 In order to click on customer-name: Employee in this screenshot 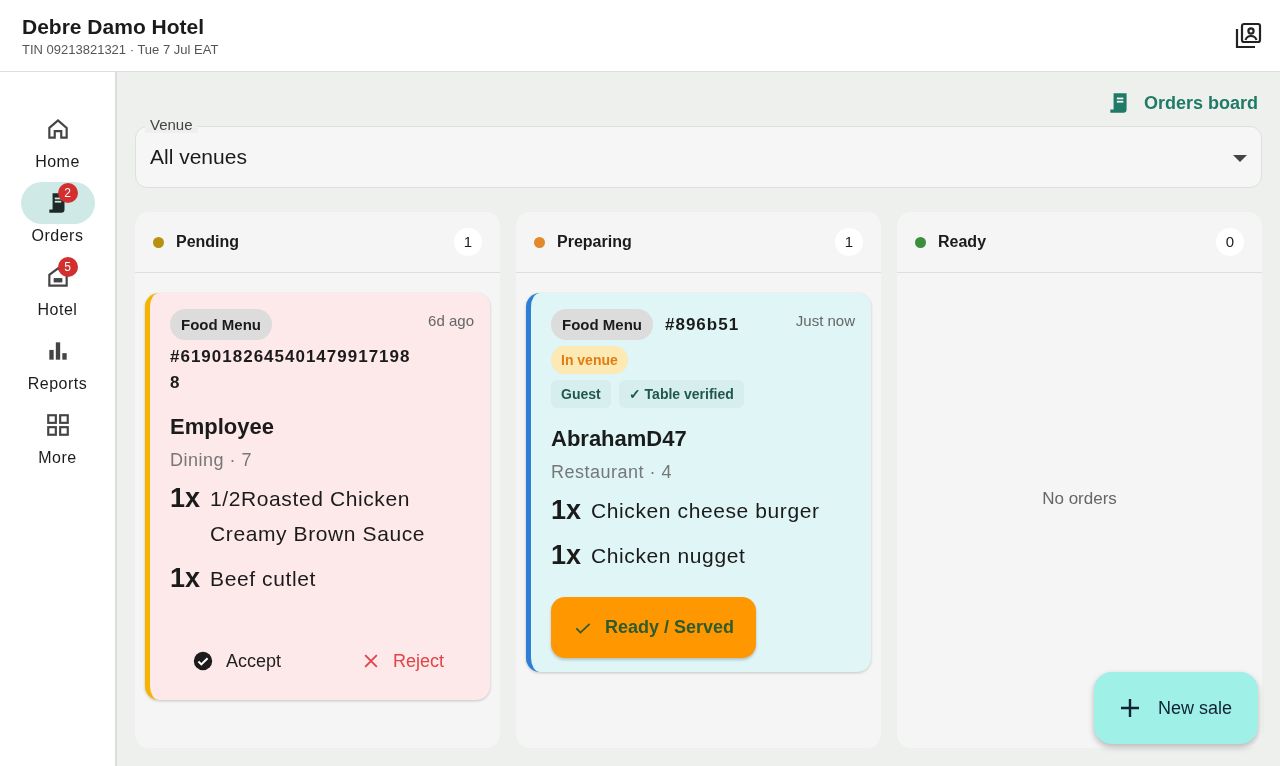, I will do `click(222, 427)`.